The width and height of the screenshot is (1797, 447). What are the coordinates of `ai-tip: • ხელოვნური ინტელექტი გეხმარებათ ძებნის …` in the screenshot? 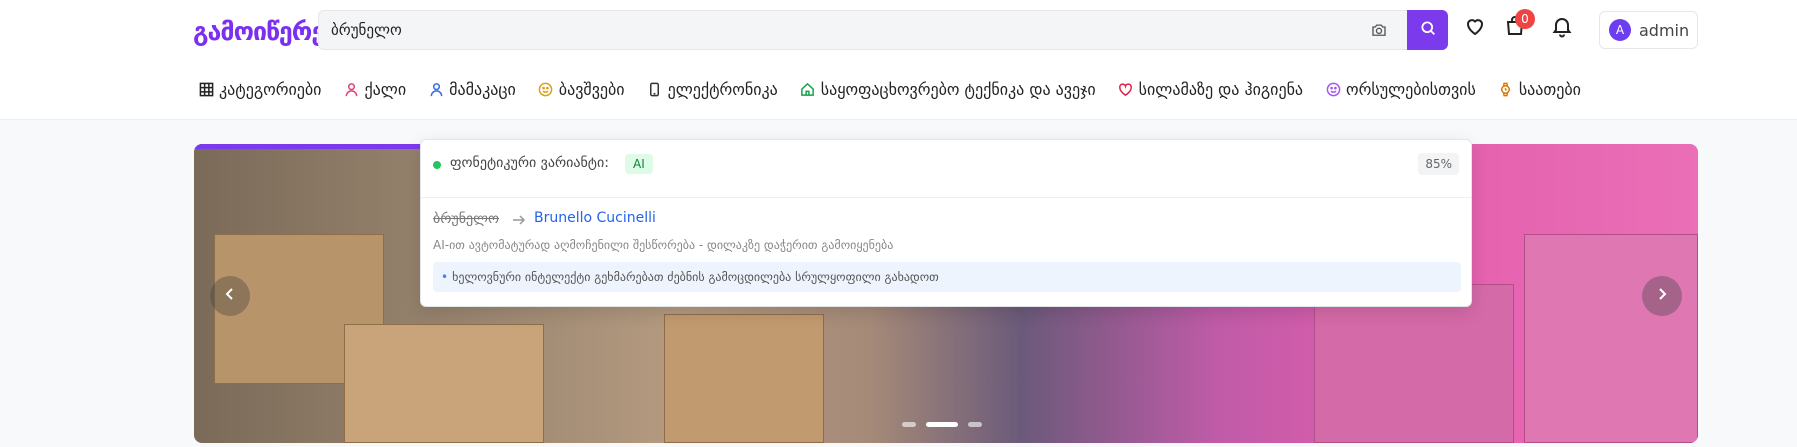 It's located at (947, 277).